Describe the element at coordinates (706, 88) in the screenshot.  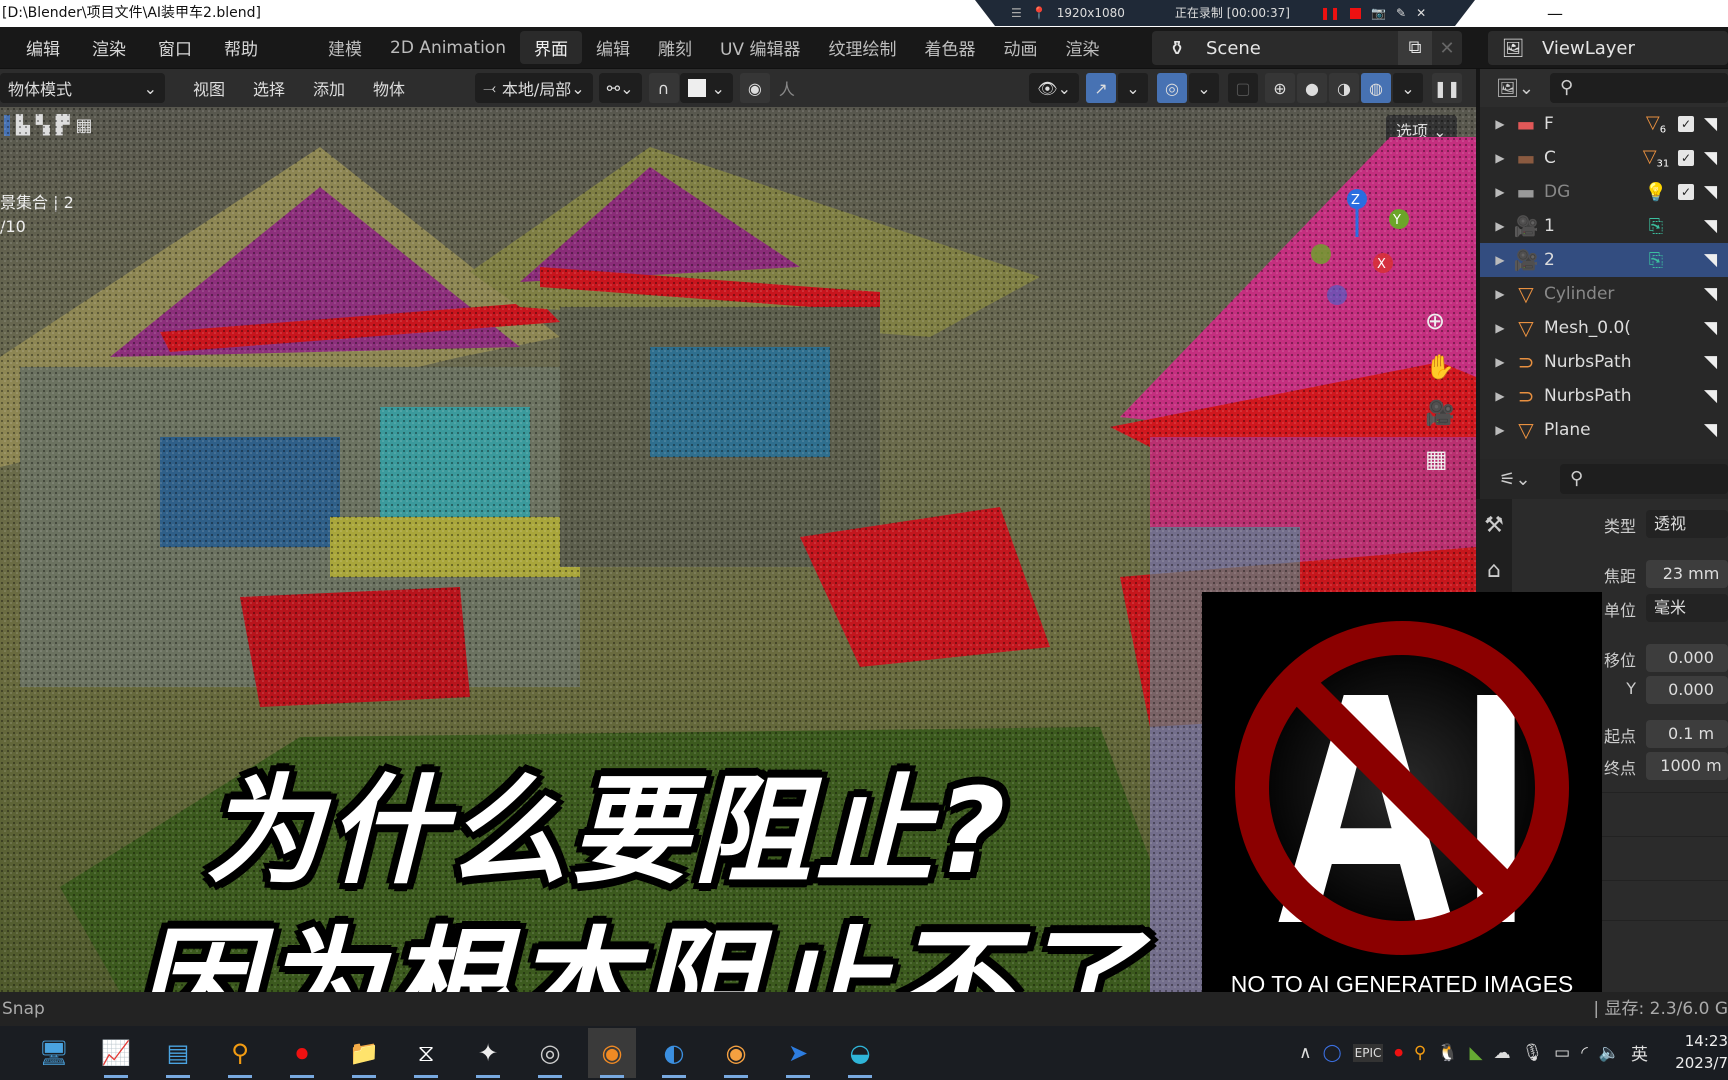
I see `snap-selector: ⌄` at that location.